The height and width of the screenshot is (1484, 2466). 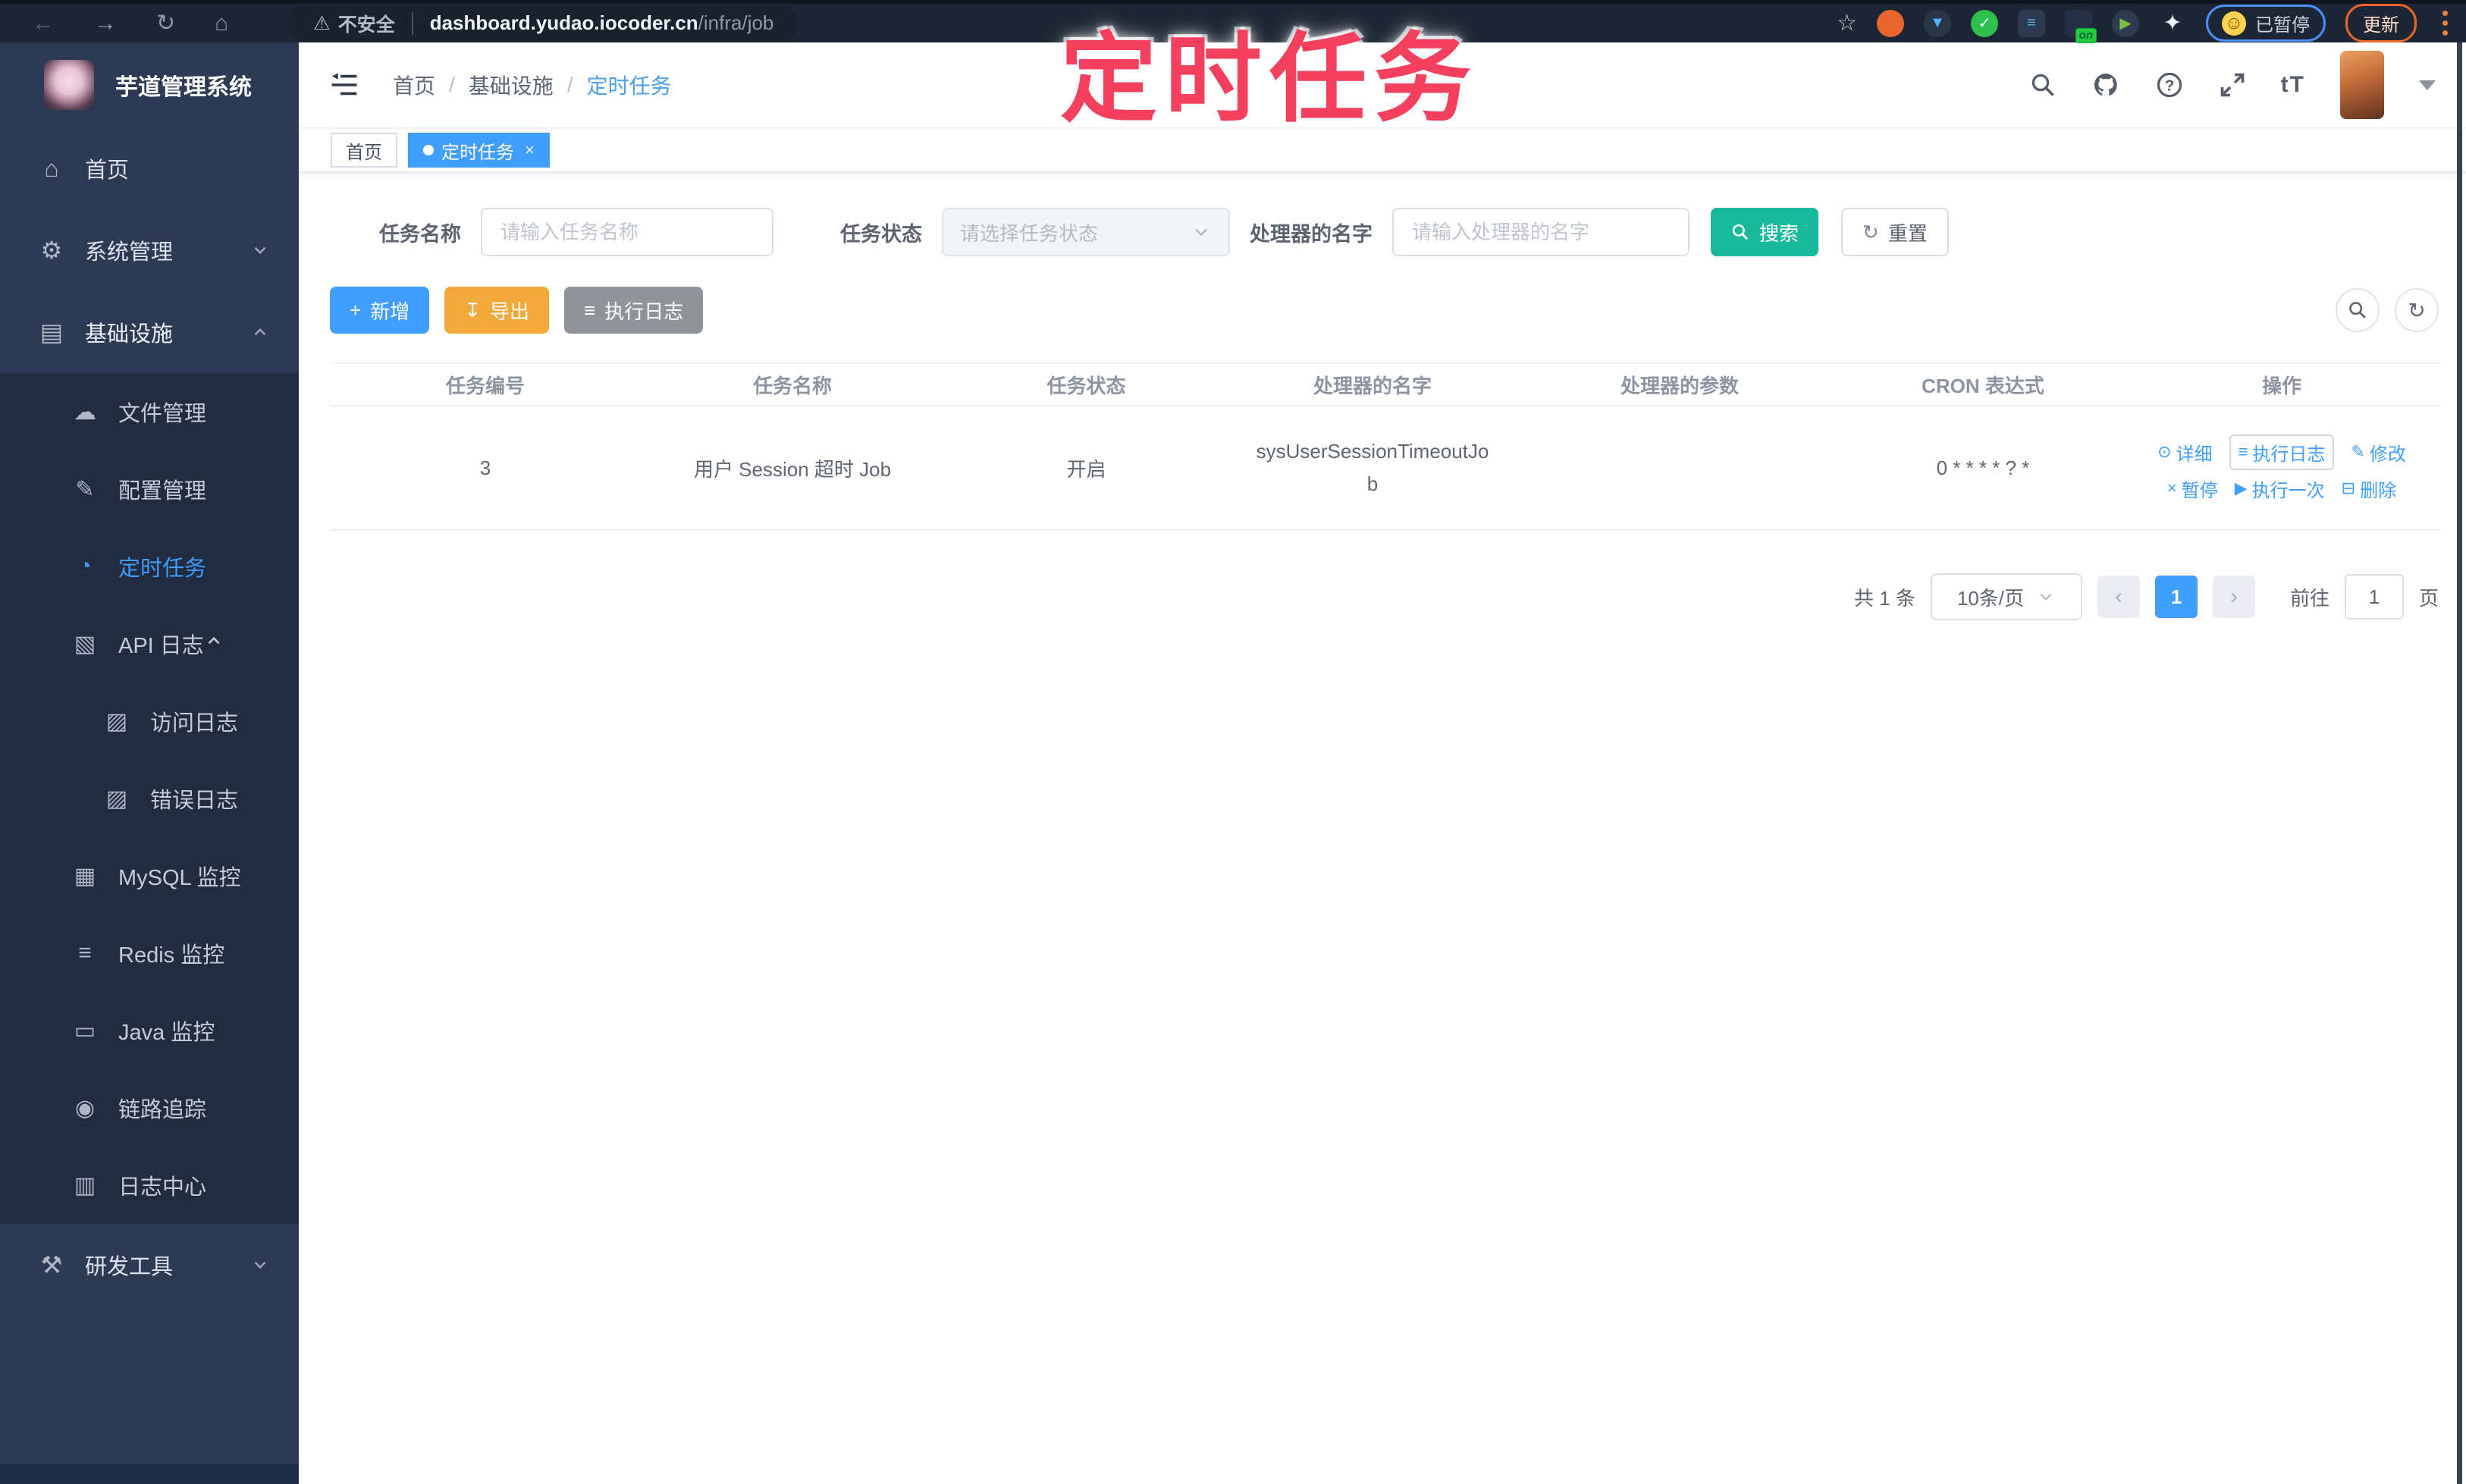 I want to click on back-icon: ←, so click(x=43, y=23).